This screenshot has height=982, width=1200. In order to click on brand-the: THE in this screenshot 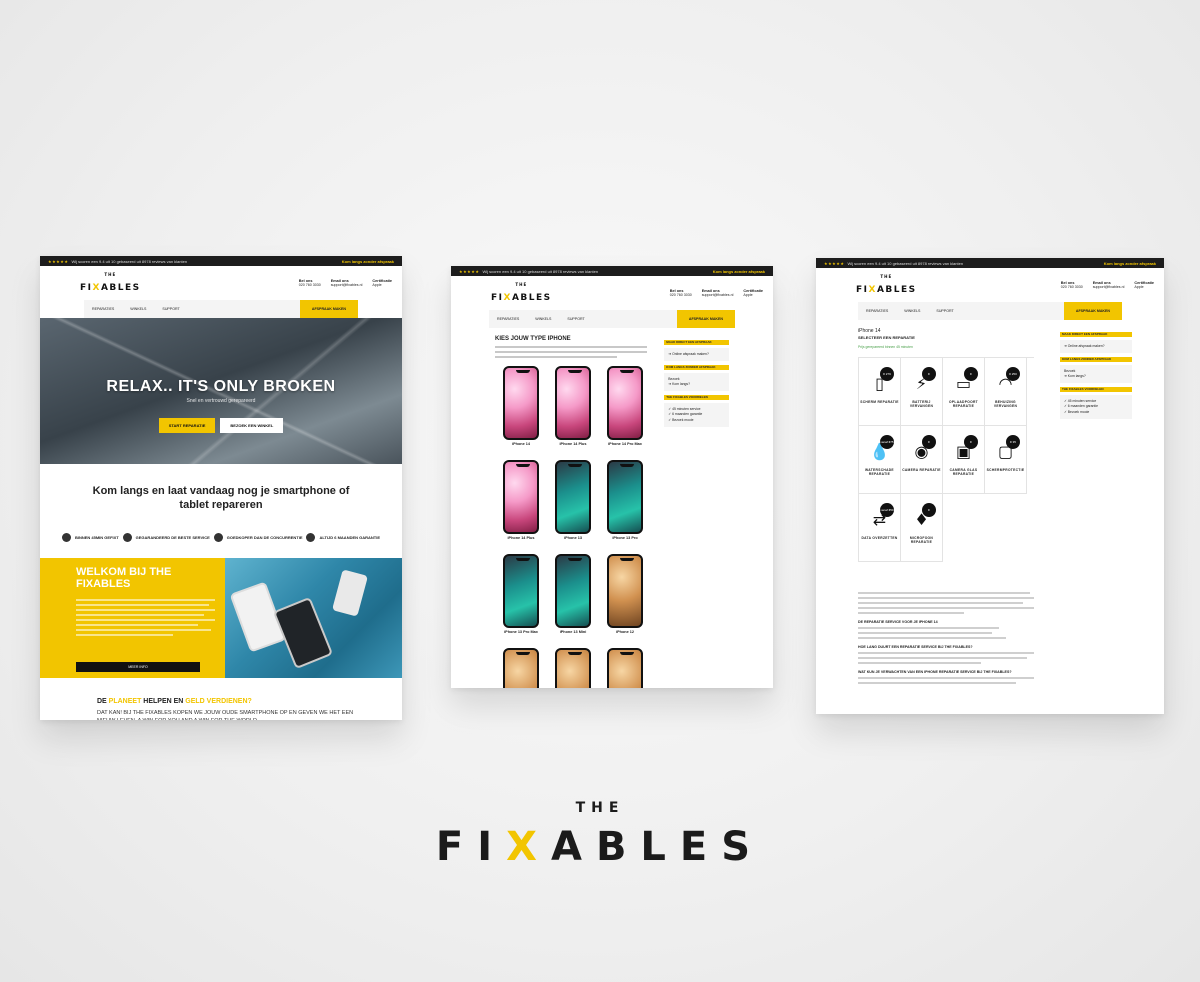, I will do `click(600, 808)`.